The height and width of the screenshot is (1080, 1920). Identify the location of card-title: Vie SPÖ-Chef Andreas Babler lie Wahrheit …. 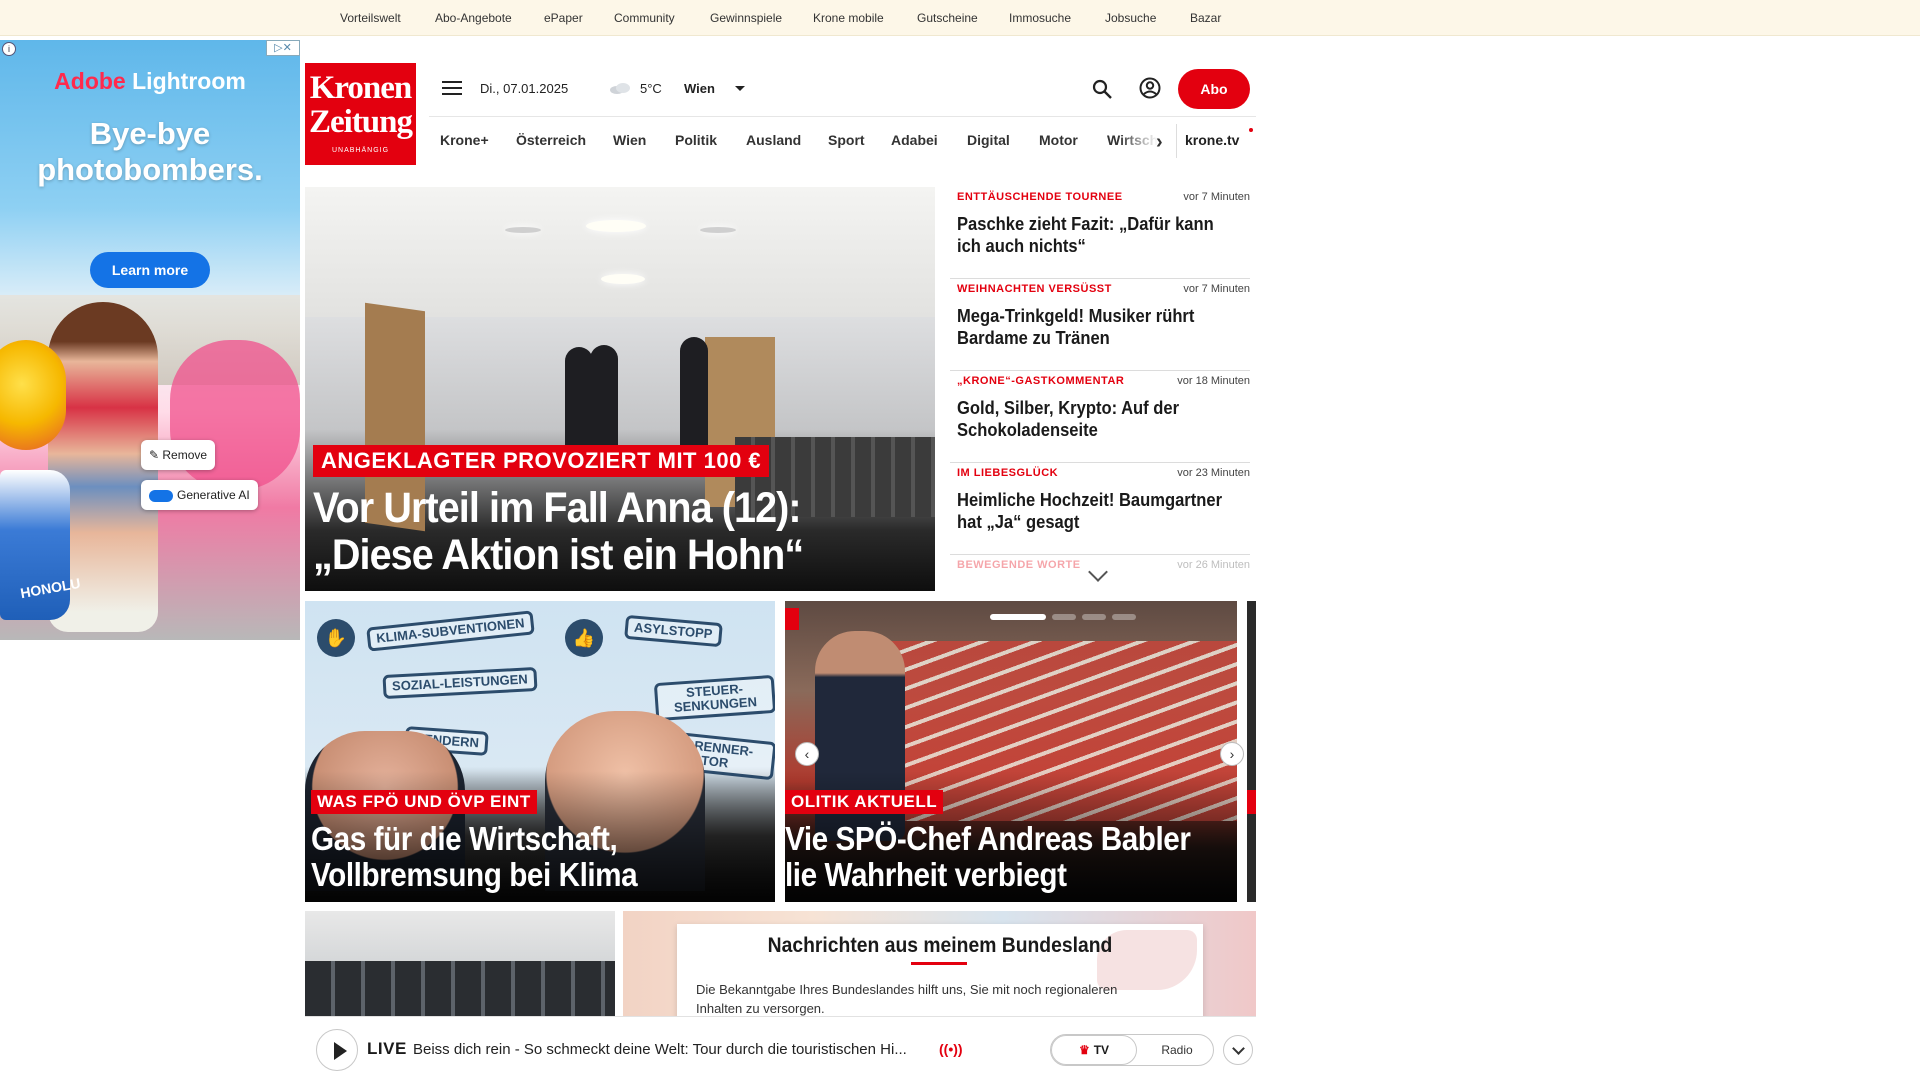
(988, 857).